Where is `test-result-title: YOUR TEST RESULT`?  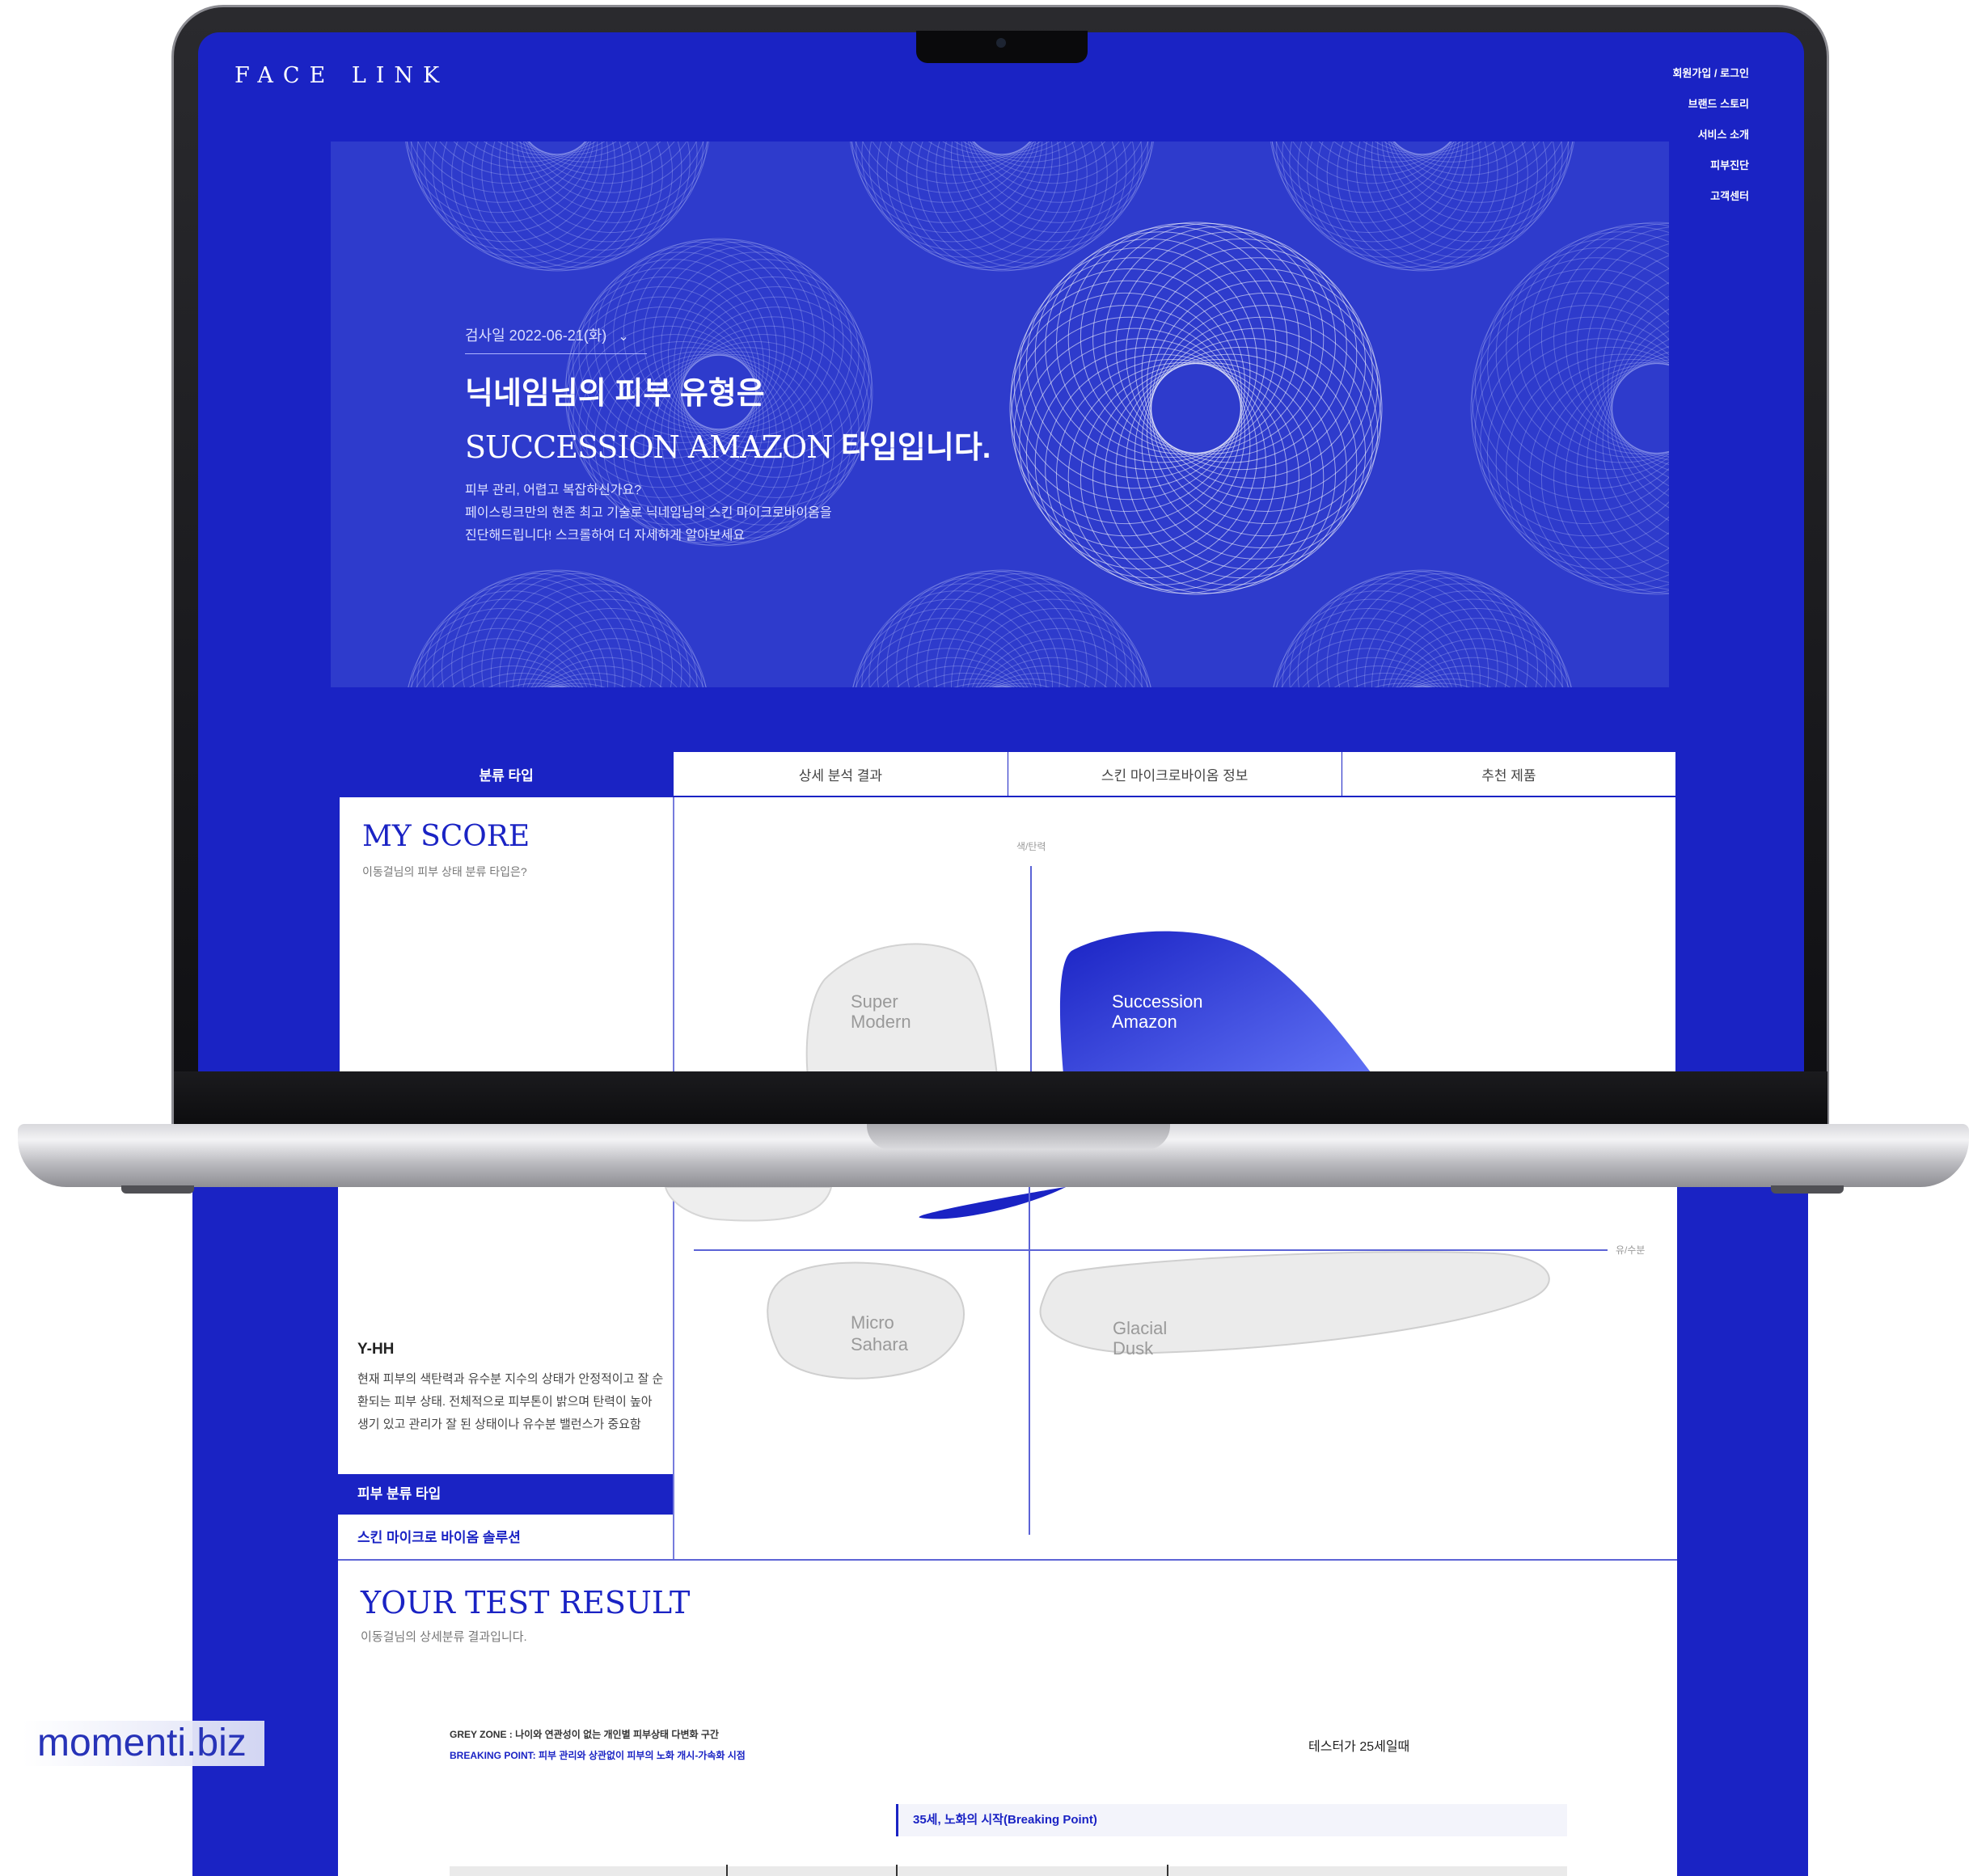
test-result-title: YOUR TEST RESULT is located at coordinates (526, 1603).